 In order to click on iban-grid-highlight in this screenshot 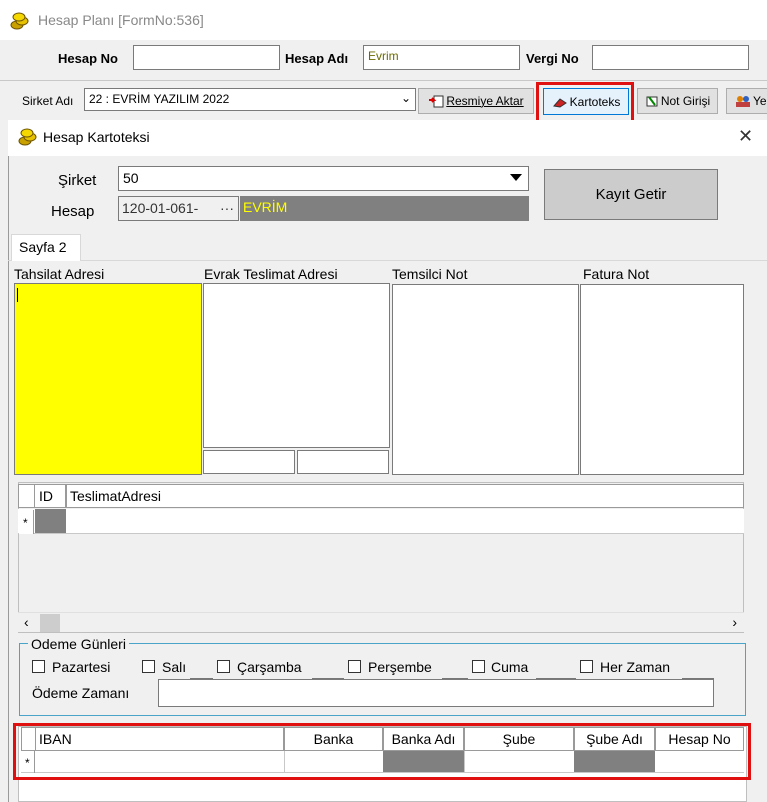, I will do `click(382, 751)`.